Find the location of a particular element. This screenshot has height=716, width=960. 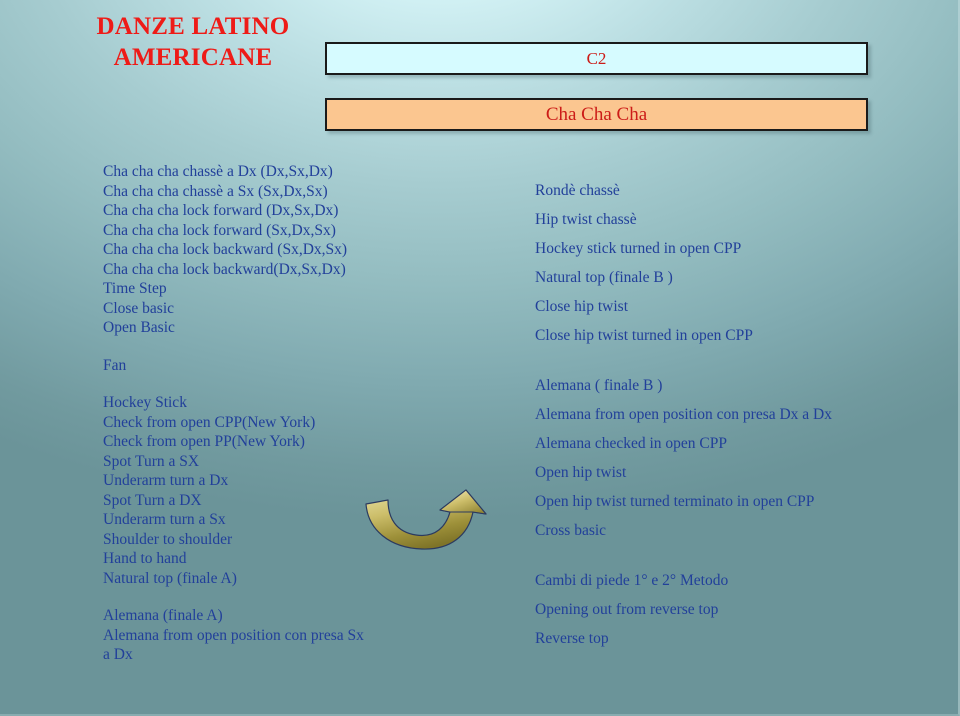

figure-item: Open Basic is located at coordinates (139, 327).